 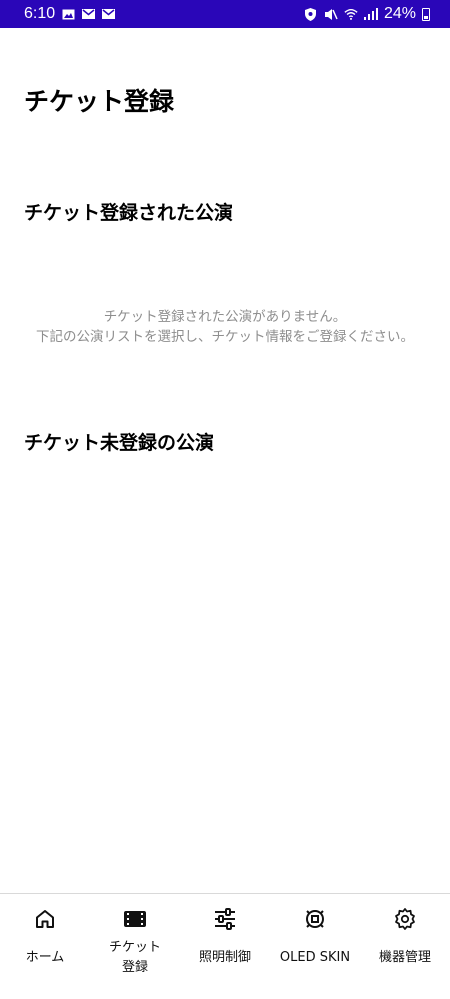 I want to click on nav-label-lighting: 照明制御, so click(x=224, y=957).